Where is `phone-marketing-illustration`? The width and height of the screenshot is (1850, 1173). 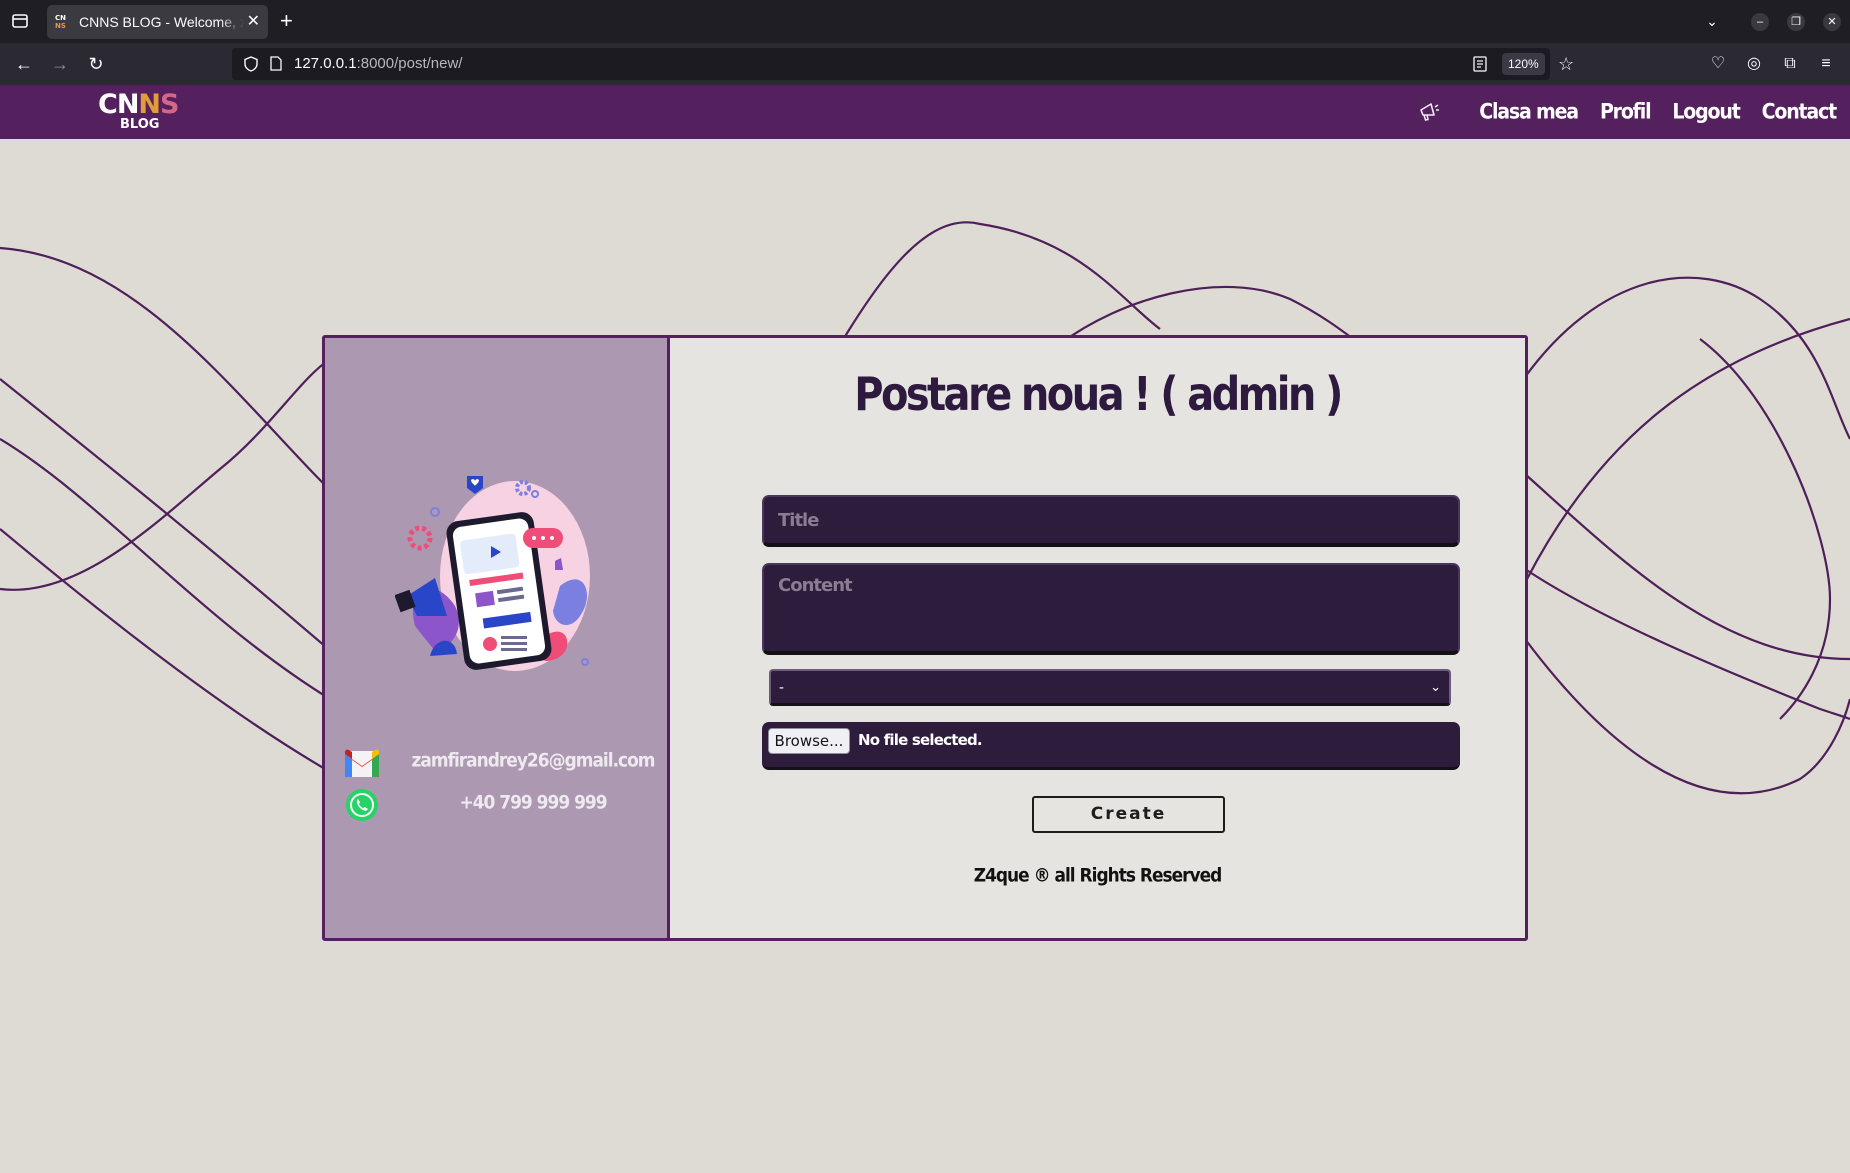 phone-marketing-illustration is located at coordinates (492, 573).